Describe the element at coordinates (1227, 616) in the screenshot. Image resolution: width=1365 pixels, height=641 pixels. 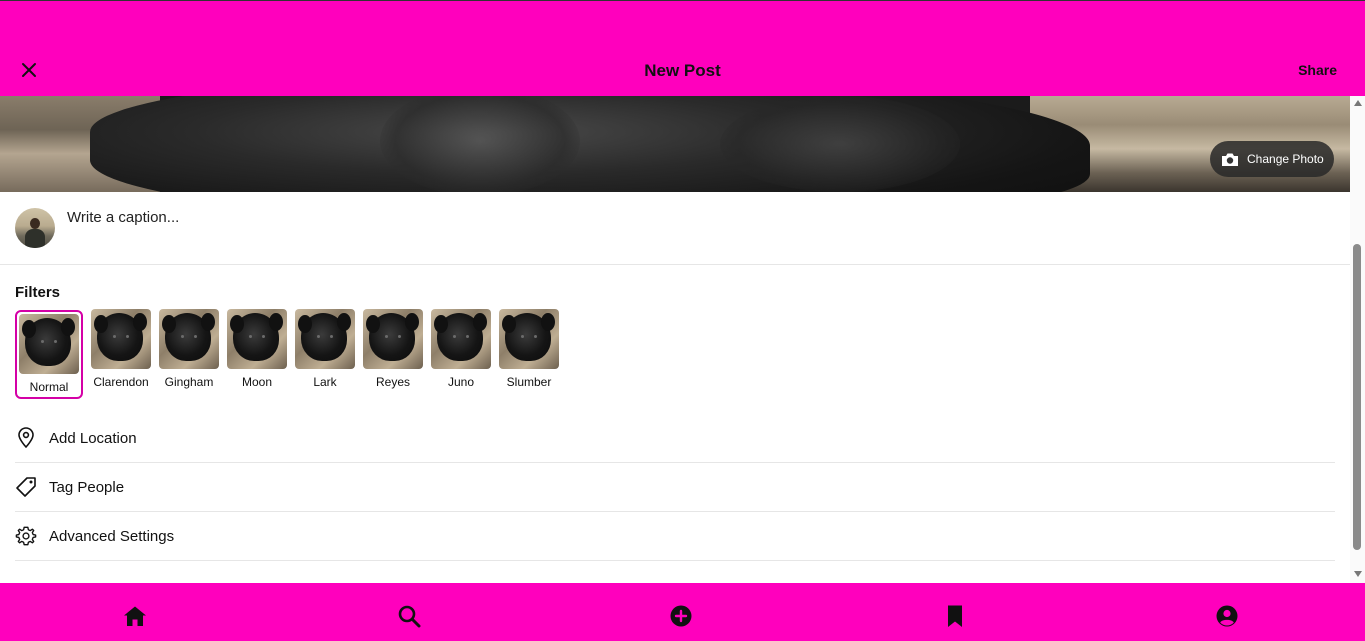
I see `profile-icon` at that location.